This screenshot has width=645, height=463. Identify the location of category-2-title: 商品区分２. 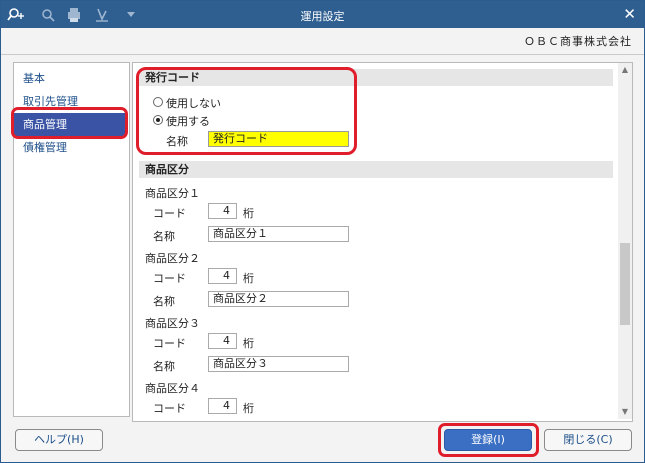
(172, 258).